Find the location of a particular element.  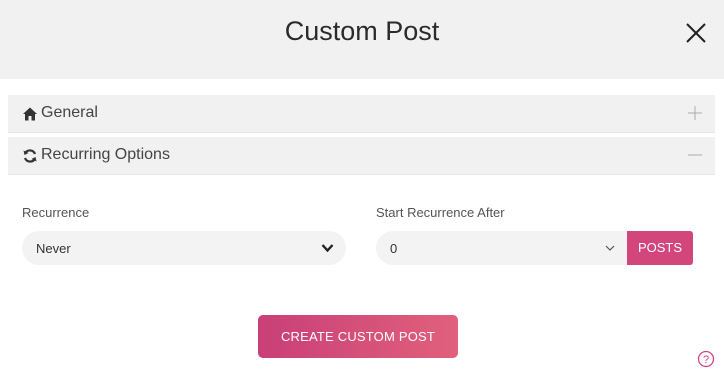

refresh-icon is located at coordinates (30, 156).